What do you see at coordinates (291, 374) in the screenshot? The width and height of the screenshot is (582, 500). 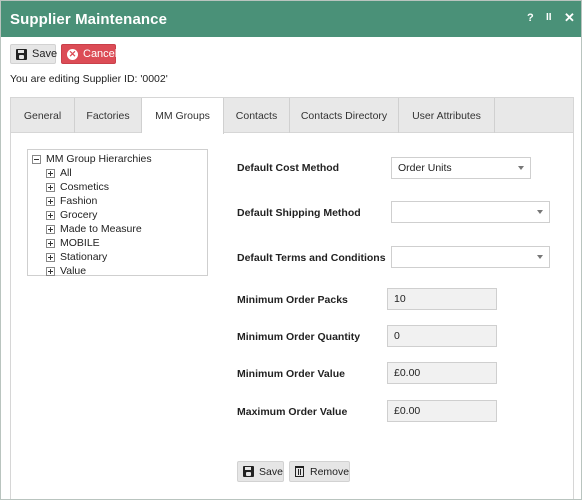 I see `min-order-value-label: Minimum Order Value` at bounding box center [291, 374].